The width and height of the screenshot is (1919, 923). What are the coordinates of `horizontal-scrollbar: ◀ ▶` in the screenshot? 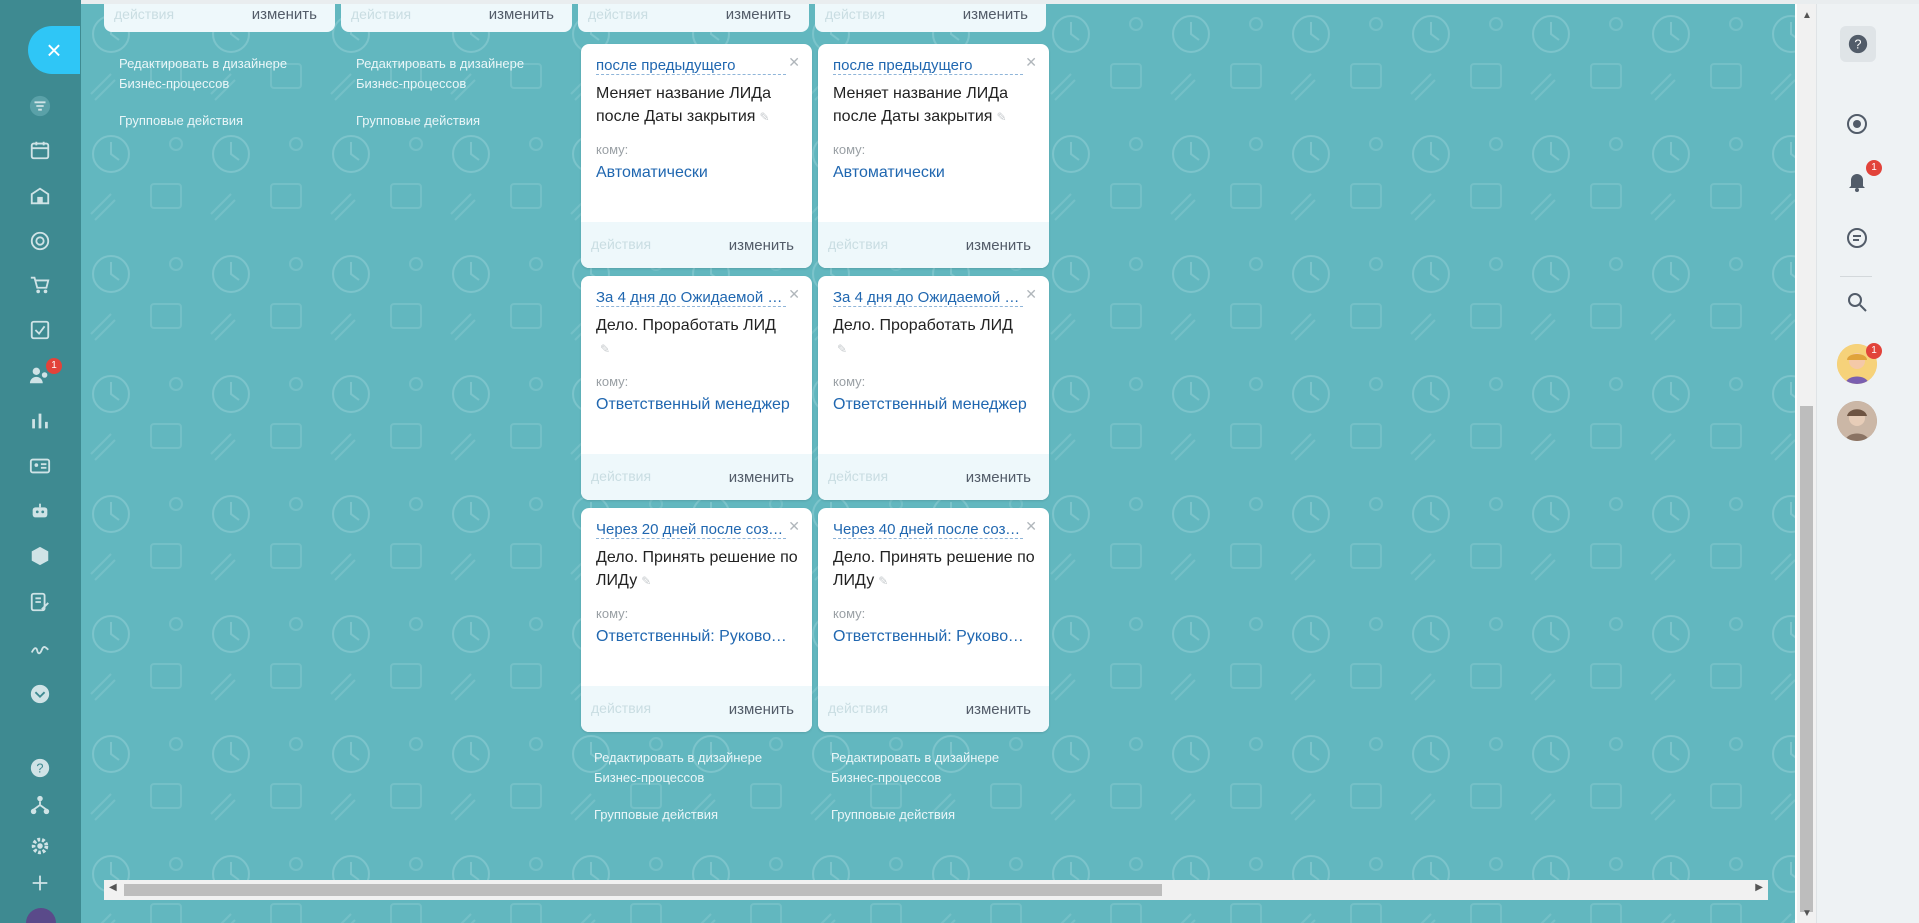 It's located at (936, 890).